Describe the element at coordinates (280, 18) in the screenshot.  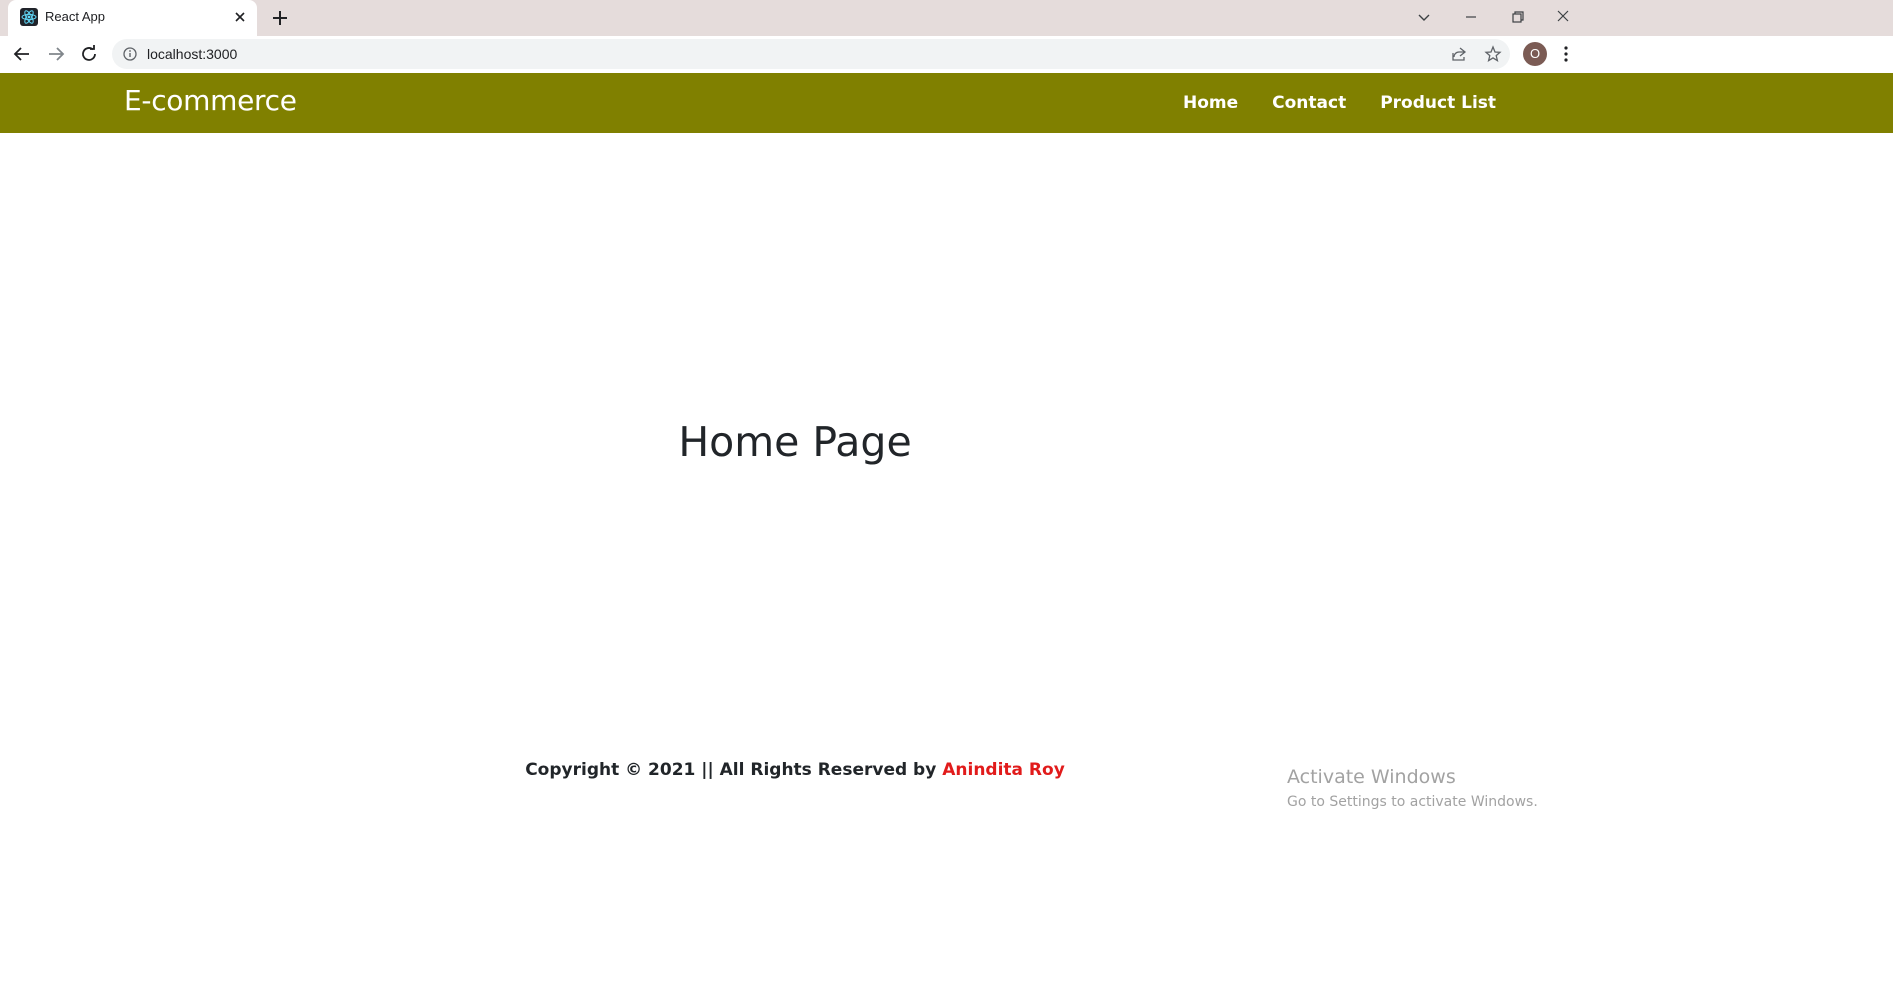
I see `new-tab-icon` at that location.